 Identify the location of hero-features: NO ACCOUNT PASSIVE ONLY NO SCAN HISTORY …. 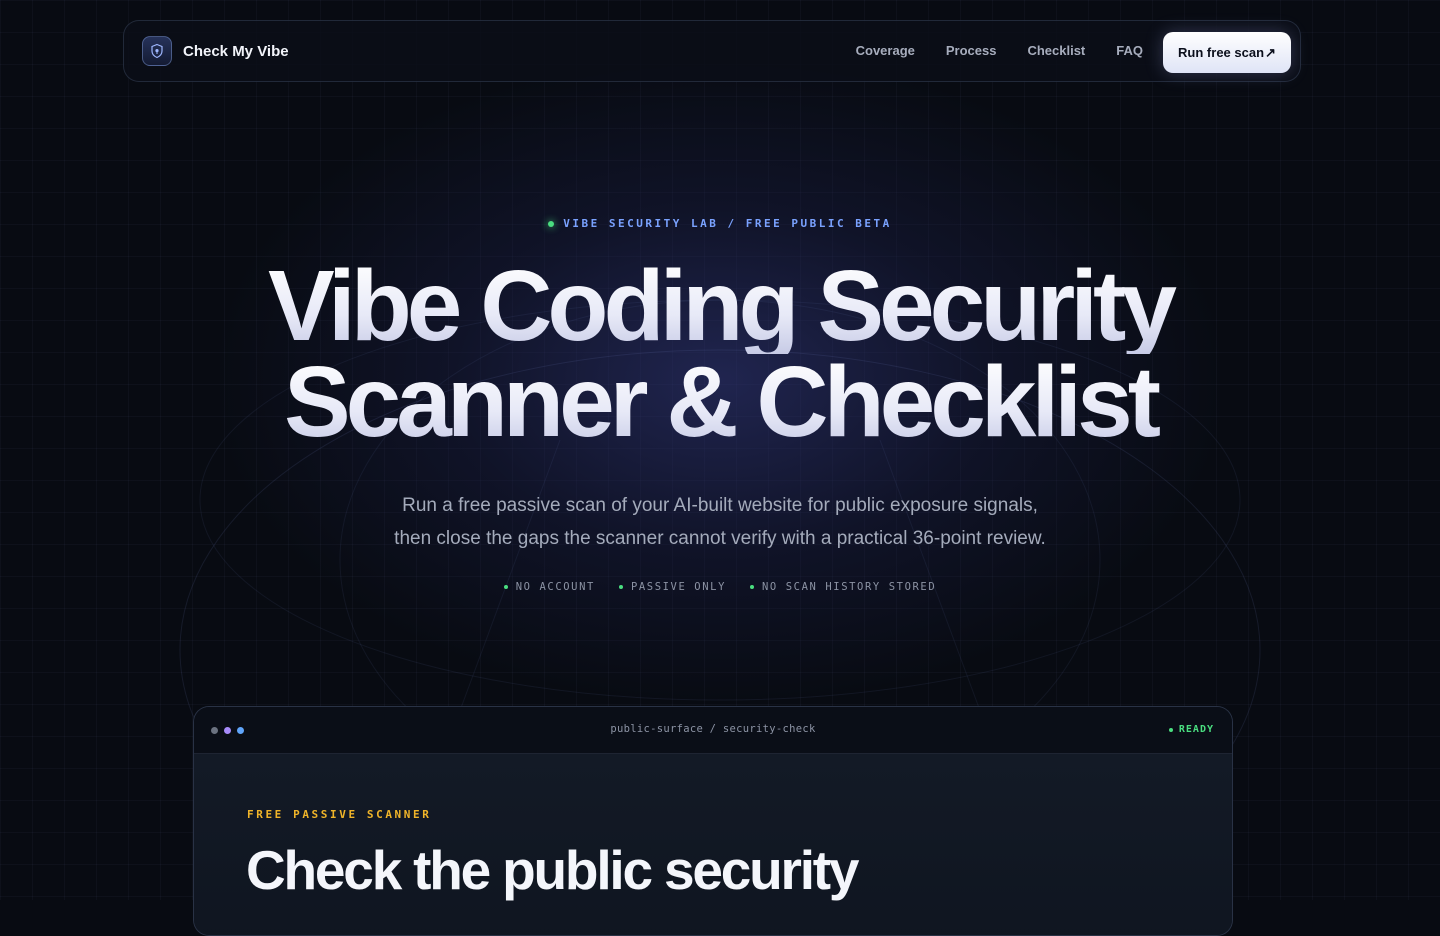
(720, 587).